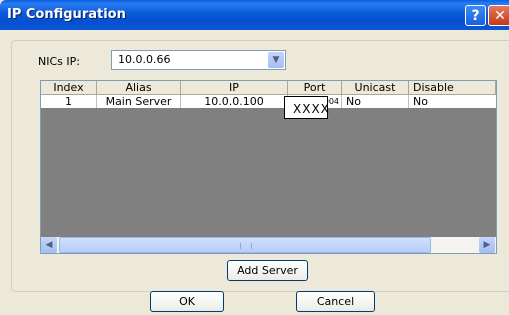  Describe the element at coordinates (139, 87) in the screenshot. I see `column-header-alias: Alias` at that location.